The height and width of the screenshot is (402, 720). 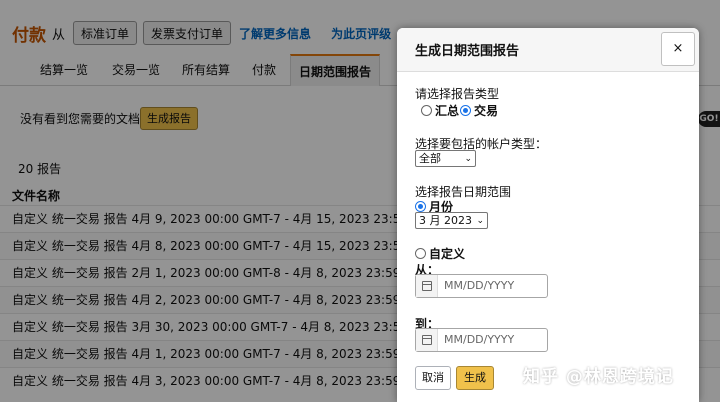 I want to click on to-date-input: MM/DD/YYYY, so click(x=481, y=340).